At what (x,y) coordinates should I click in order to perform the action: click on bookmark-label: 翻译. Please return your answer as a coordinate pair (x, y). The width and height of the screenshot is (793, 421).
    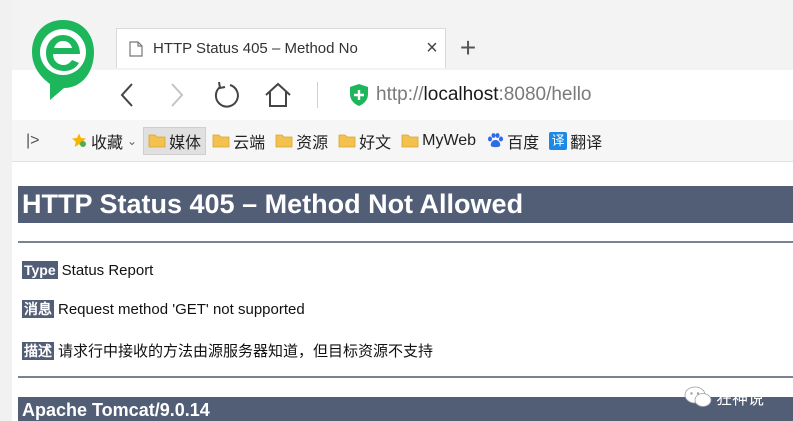
    Looking at the image, I should click on (586, 143).